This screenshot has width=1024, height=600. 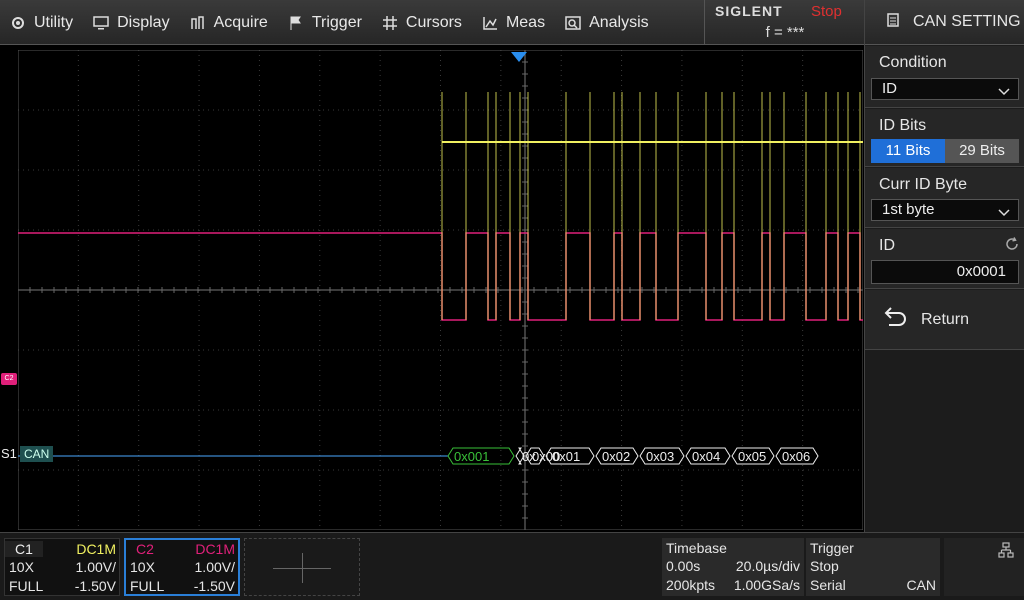 I want to click on ch1-bandwidth: FULL, so click(x=26, y=586).